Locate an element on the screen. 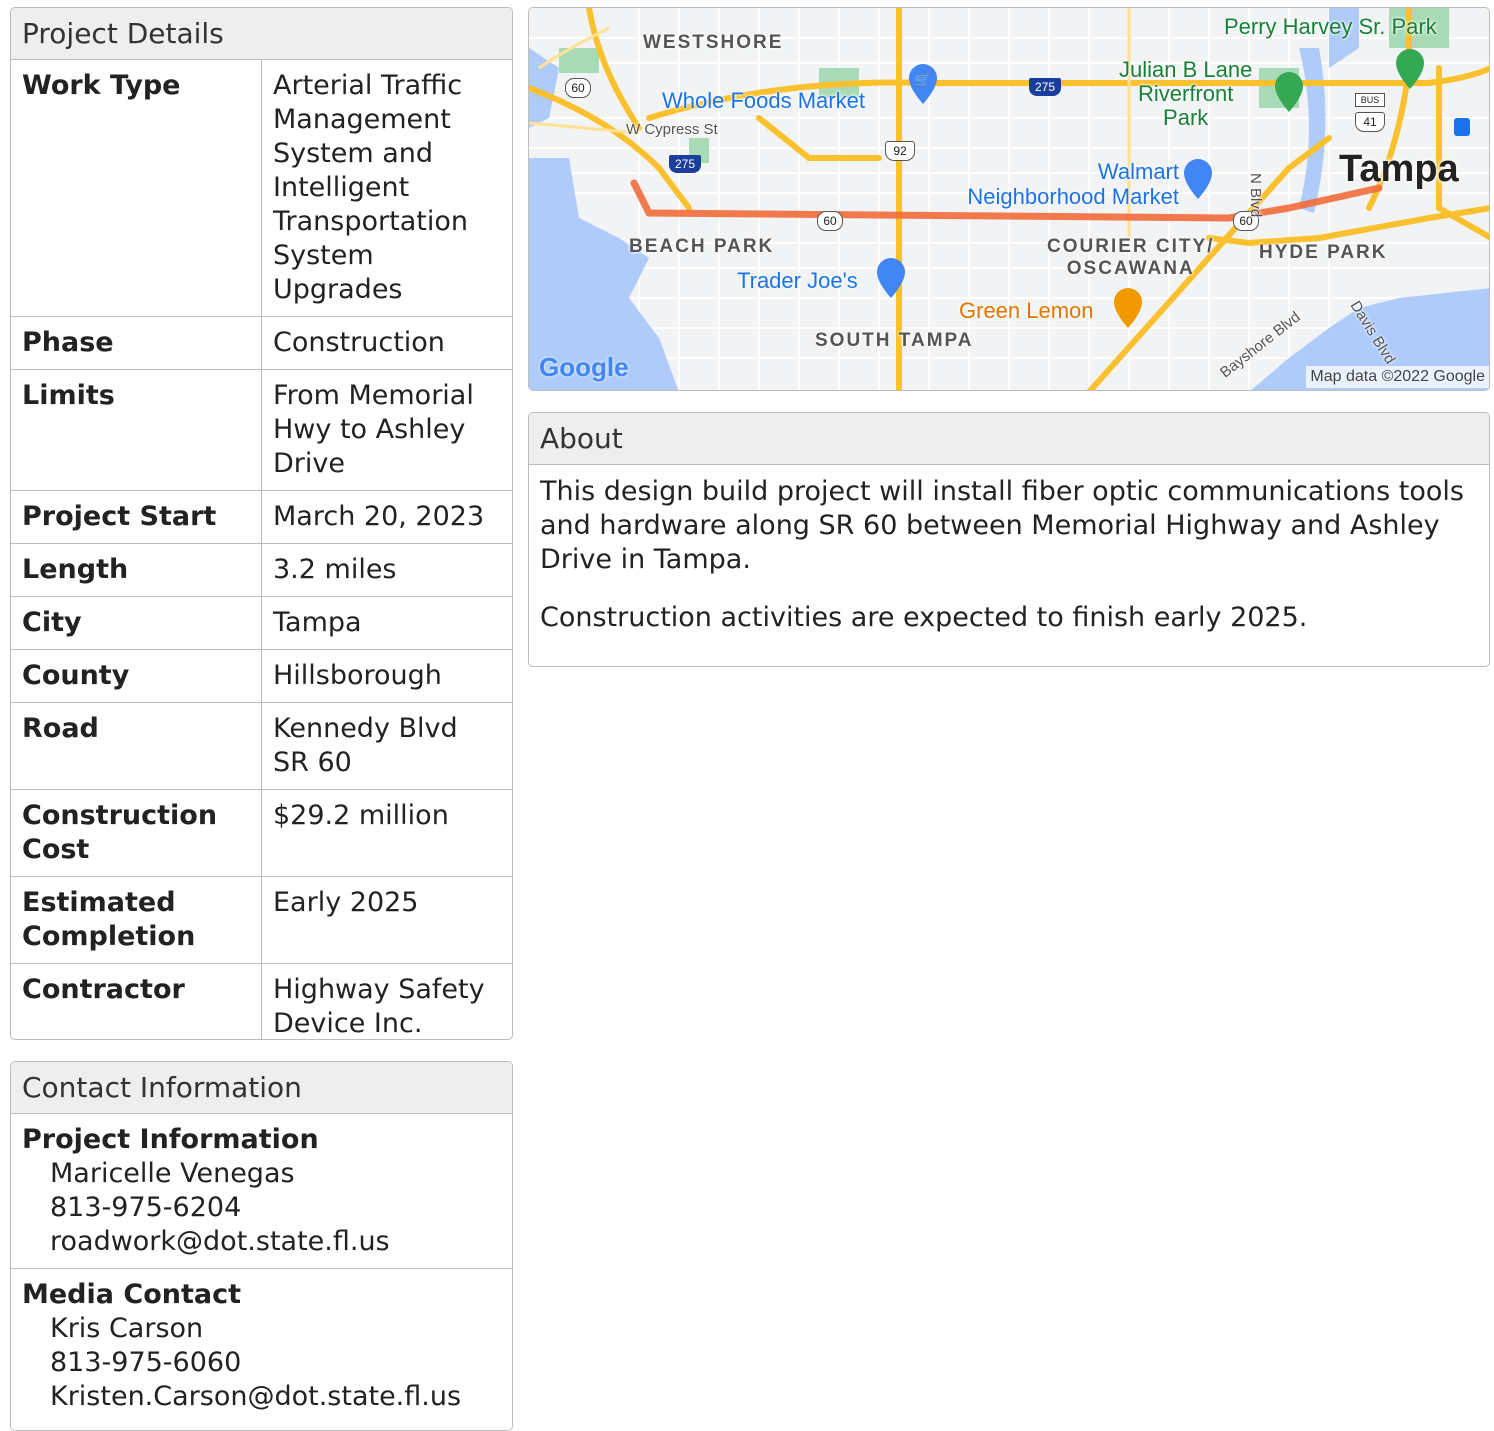  details-row: Phase Construction is located at coordinates (261, 343).